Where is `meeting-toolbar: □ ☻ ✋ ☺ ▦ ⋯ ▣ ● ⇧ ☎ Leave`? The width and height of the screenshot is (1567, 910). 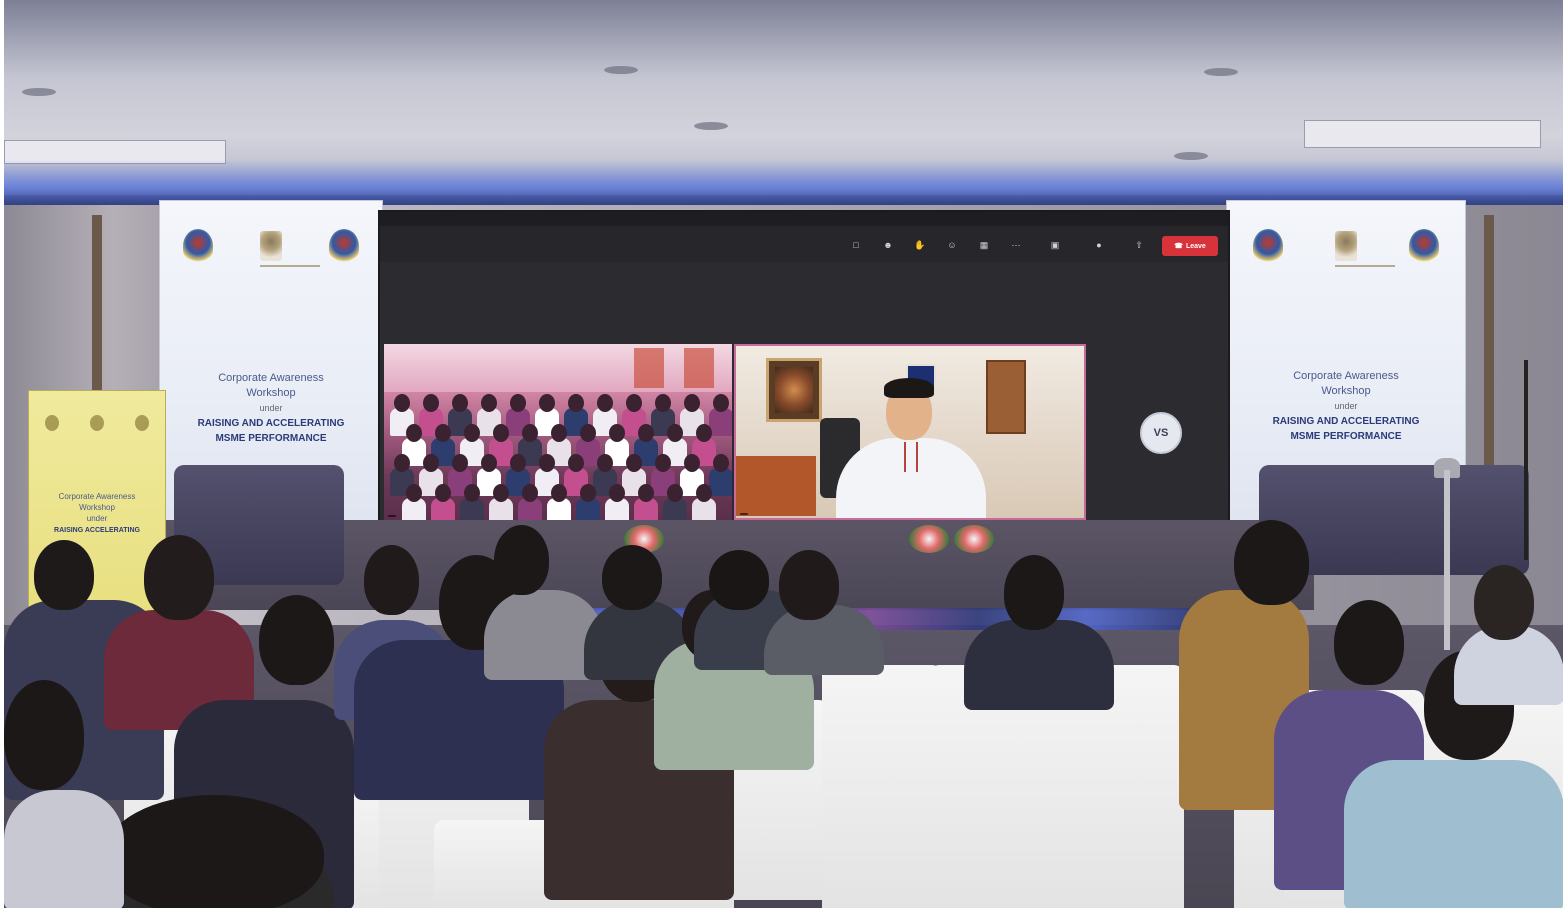 meeting-toolbar: □ ☻ ✋ ☺ ▦ ⋯ ▣ ● ⇧ ☎ Leave is located at coordinates (804, 244).